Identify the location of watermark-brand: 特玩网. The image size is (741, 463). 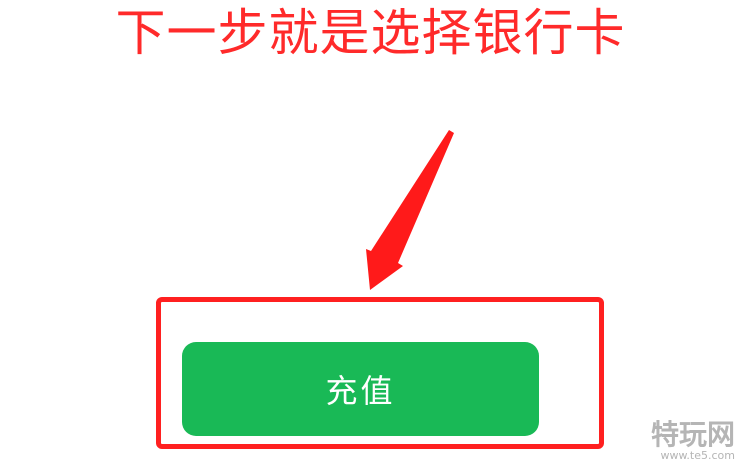
(692, 434).